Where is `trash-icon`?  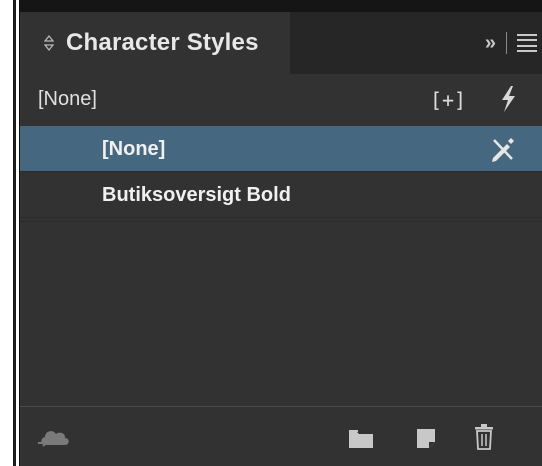
trash-icon is located at coordinates (484, 439).